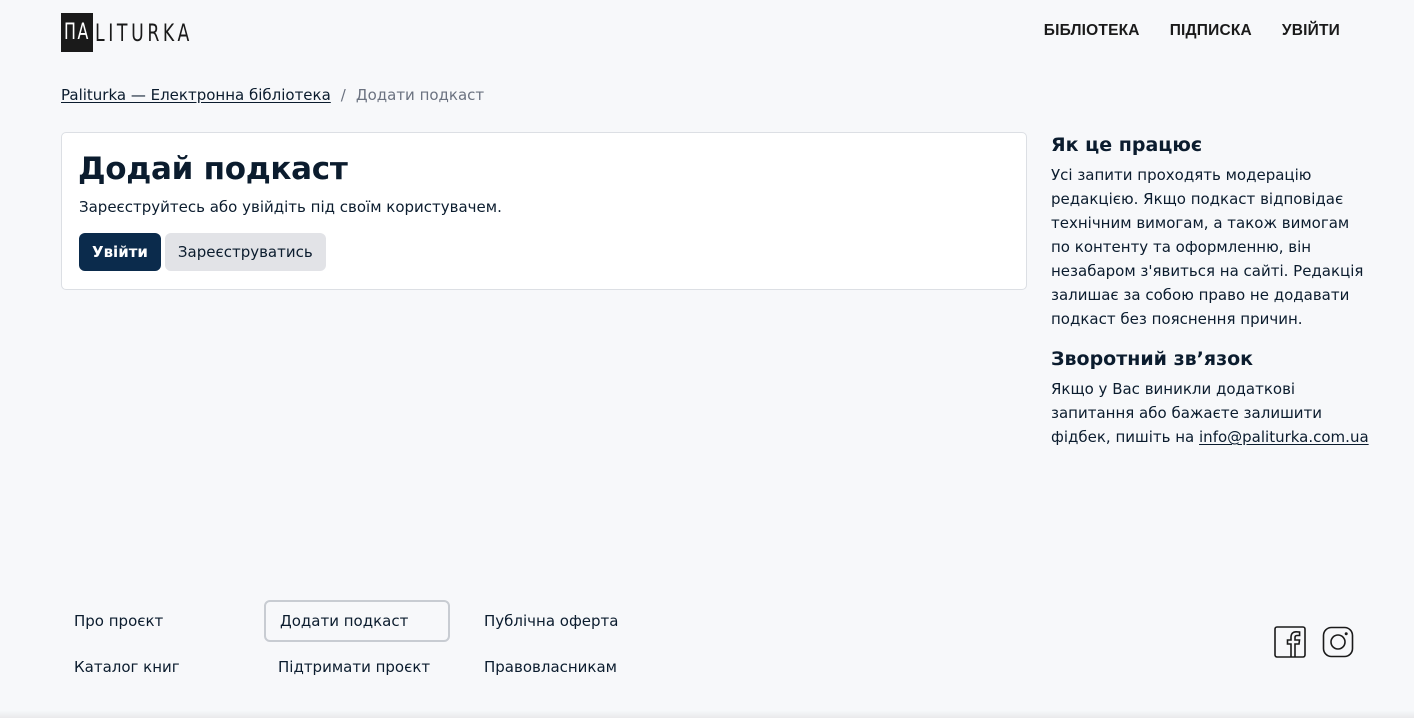  I want to click on logo-text: LITURKA, so click(144, 32).